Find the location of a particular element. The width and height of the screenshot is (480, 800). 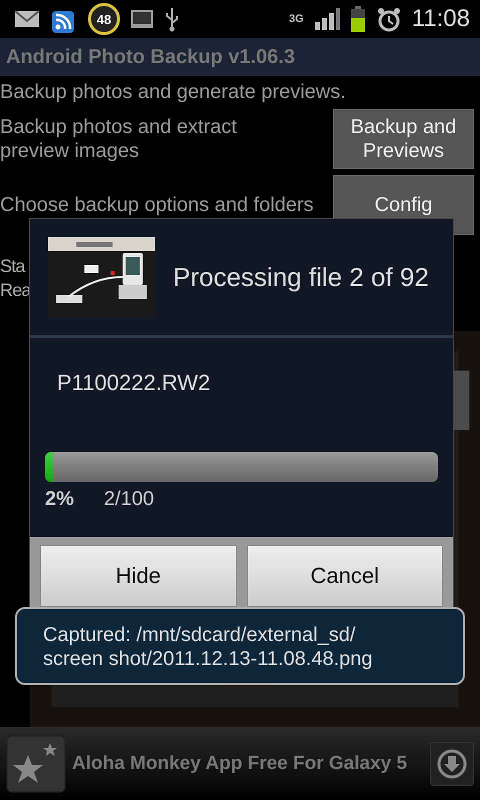

terminal-icon is located at coordinates (142, 19).